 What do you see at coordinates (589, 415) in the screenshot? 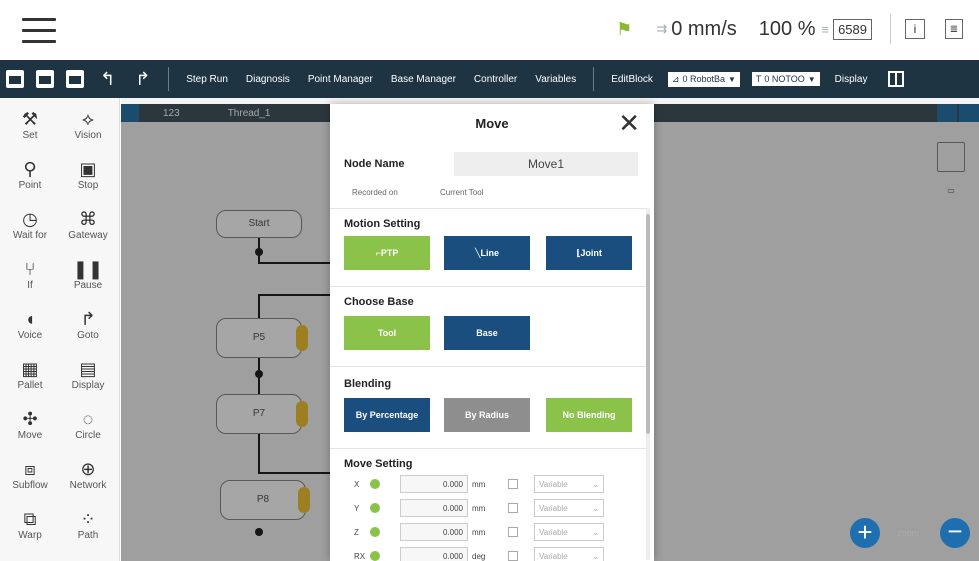
I see `no-blending-button: No Blending` at bounding box center [589, 415].